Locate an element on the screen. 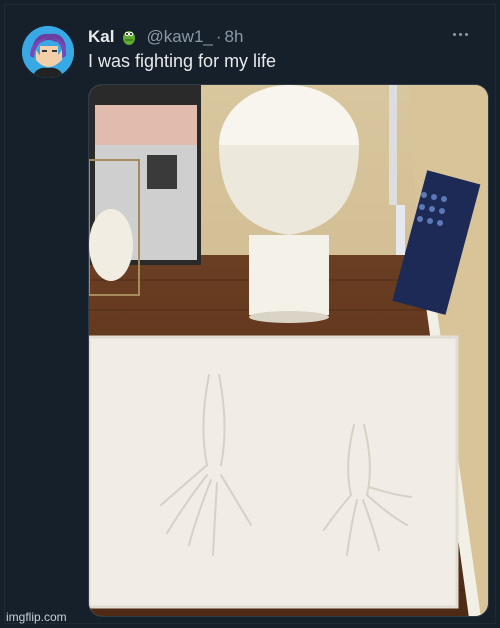 The image size is (500, 628). more-options-icon is located at coordinates (460, 34).